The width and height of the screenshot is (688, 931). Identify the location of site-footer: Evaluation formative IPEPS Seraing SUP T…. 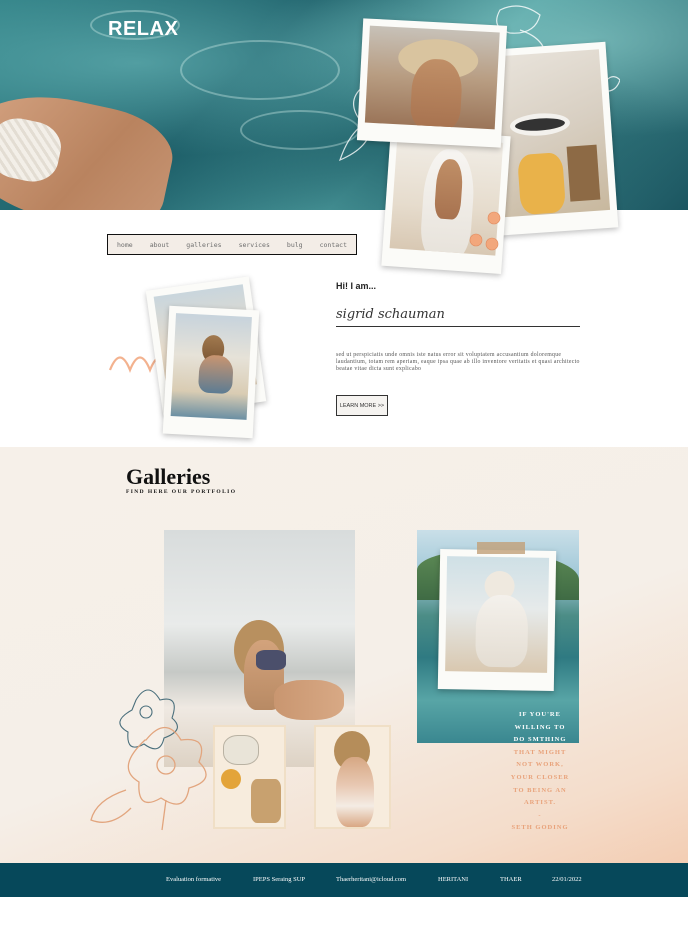
(344, 880).